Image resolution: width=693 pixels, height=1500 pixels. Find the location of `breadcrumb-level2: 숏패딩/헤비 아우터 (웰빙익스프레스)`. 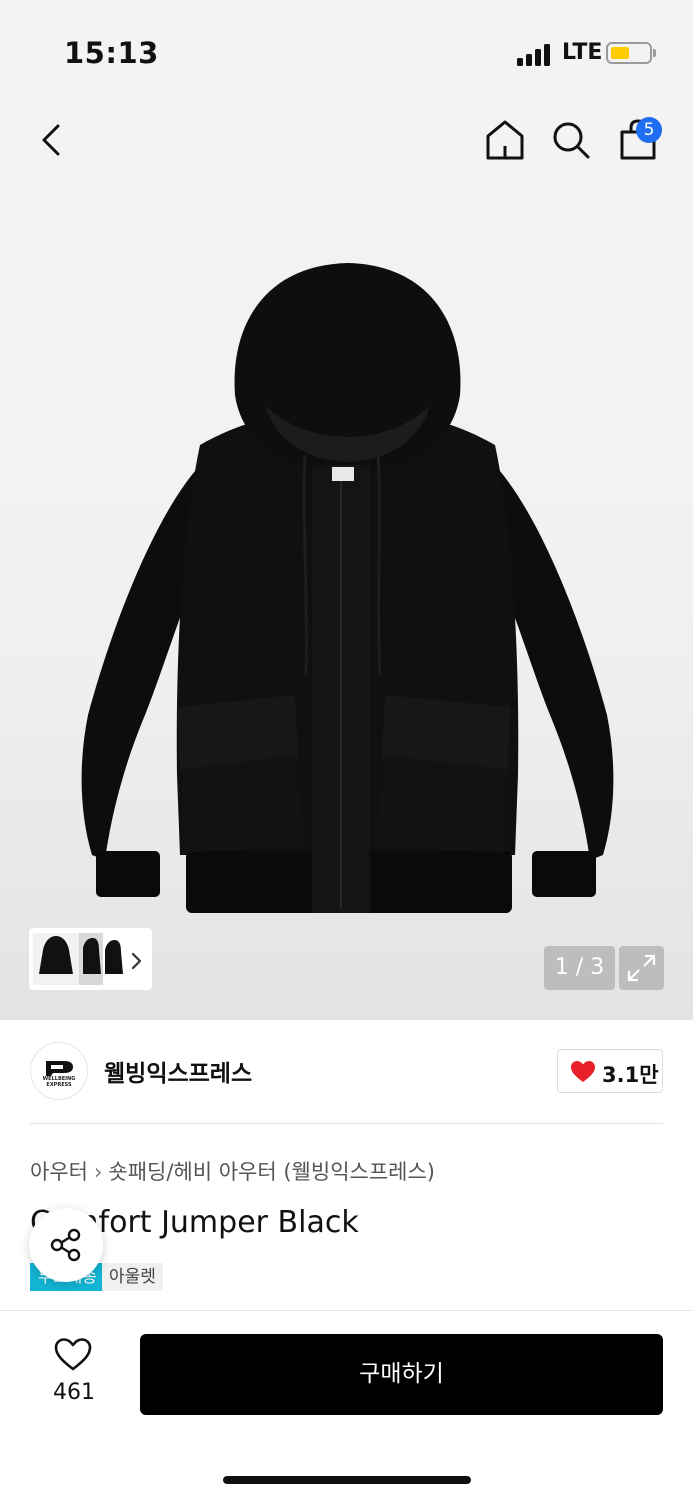

breadcrumb-level2: 숏패딩/헤비 아우터 (웰빙익스프레스) is located at coordinates (271, 1172).